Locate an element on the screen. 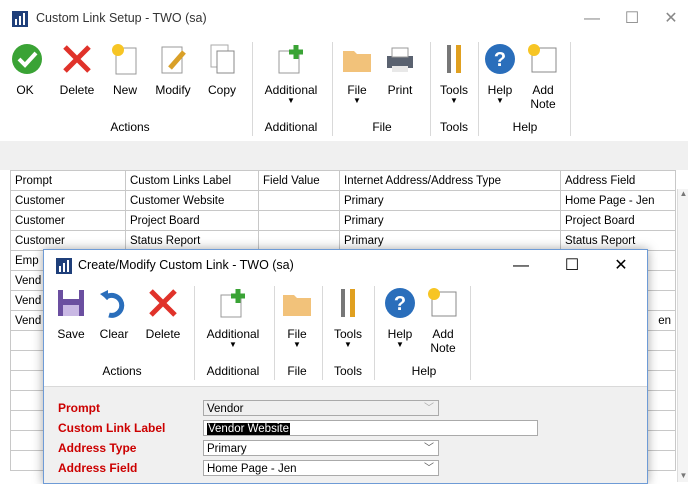  dialog-group-actions-label: Actions is located at coordinates (122, 371).